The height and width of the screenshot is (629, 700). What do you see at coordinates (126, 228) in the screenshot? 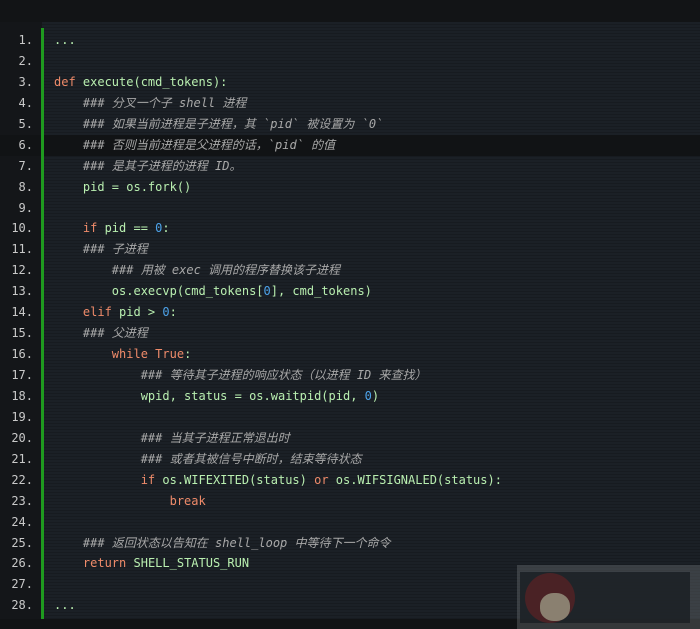
I see `code-token: pid ==` at bounding box center [126, 228].